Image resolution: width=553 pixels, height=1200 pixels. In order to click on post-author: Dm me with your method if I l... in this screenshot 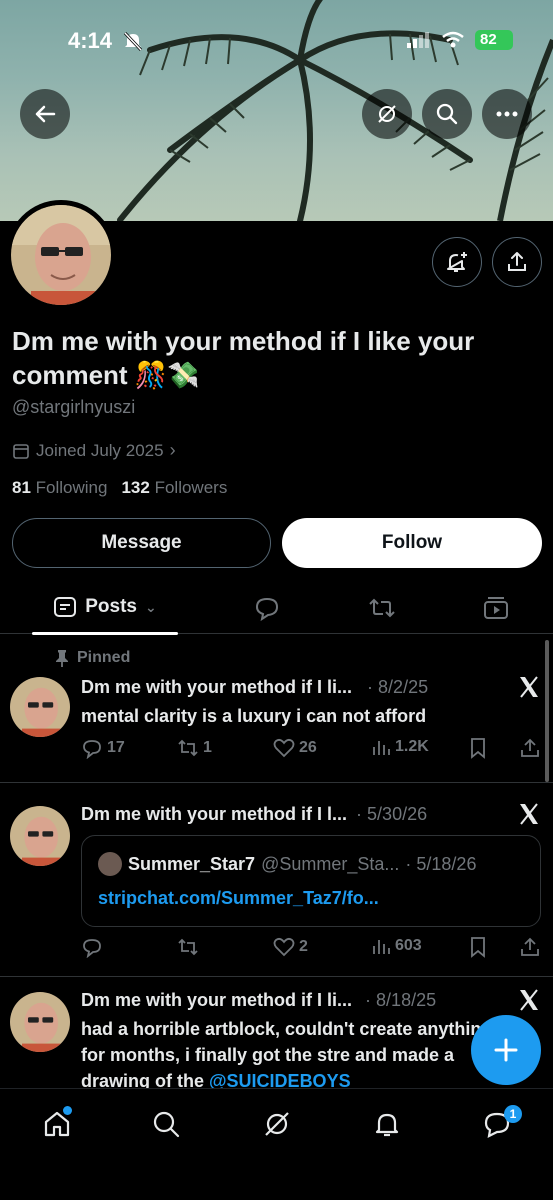, I will do `click(214, 814)`.